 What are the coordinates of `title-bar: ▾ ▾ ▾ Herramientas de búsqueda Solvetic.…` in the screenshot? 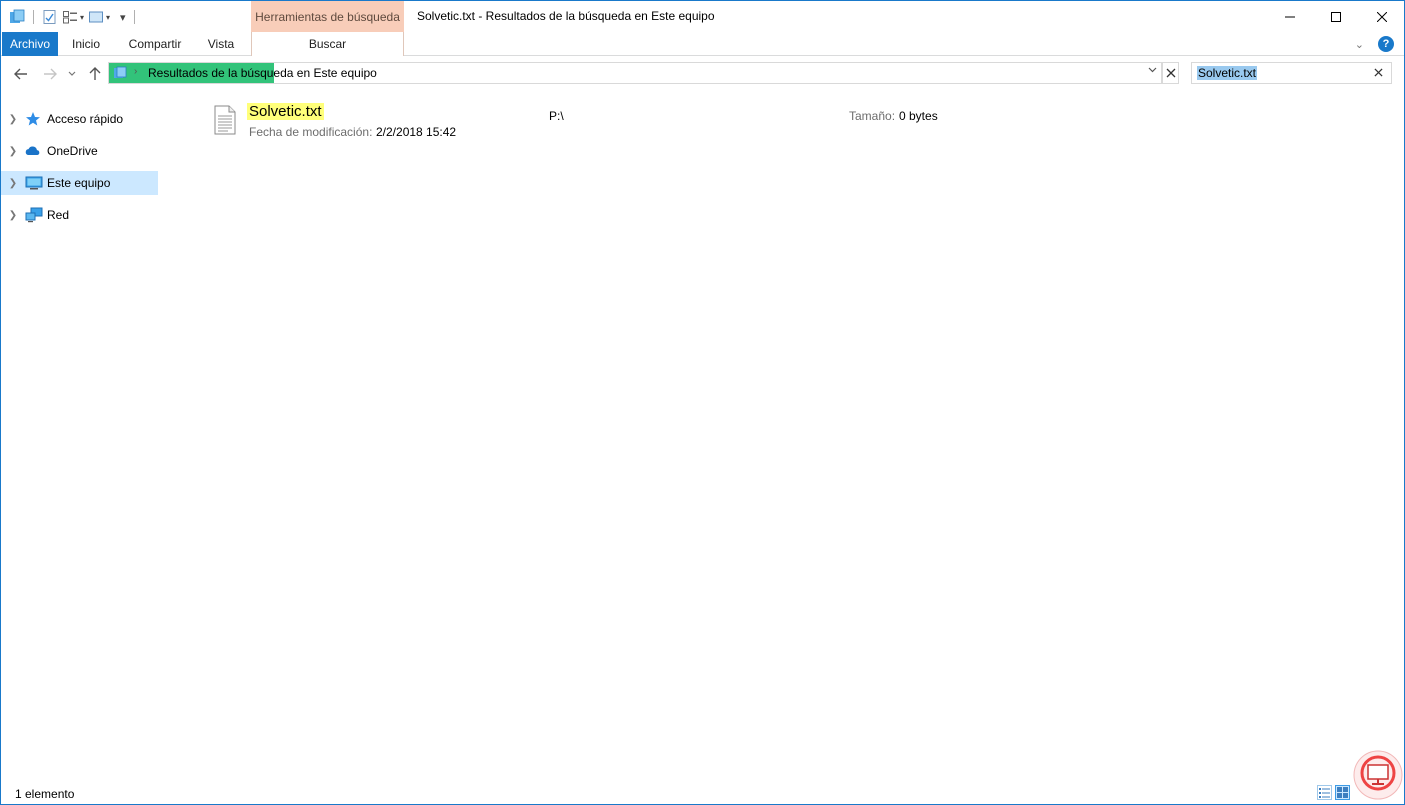 It's located at (702, 16).